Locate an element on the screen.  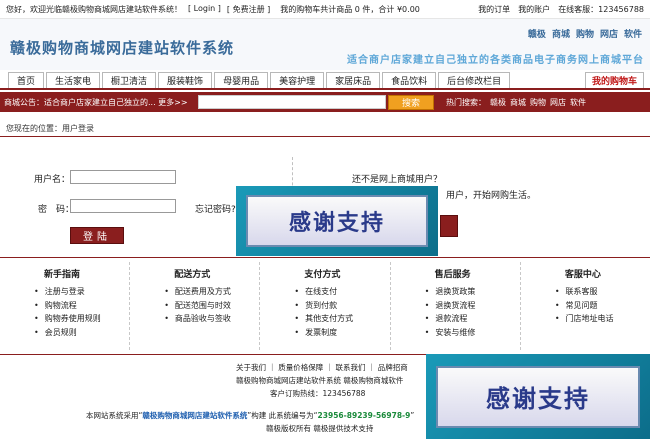
hot-search-term: 购物 is located at coordinates (538, 102).